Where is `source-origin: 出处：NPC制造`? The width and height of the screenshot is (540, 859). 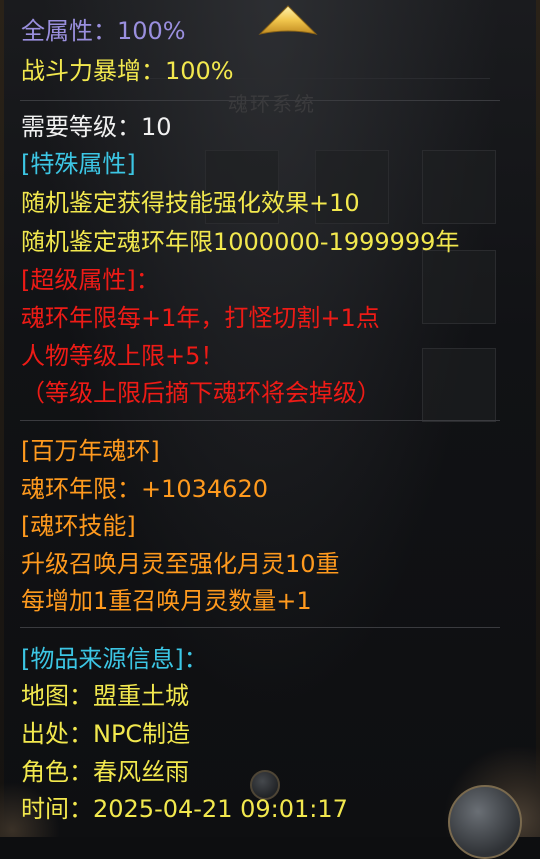
source-origin: 出处：NPC制造 is located at coordinates (106, 734).